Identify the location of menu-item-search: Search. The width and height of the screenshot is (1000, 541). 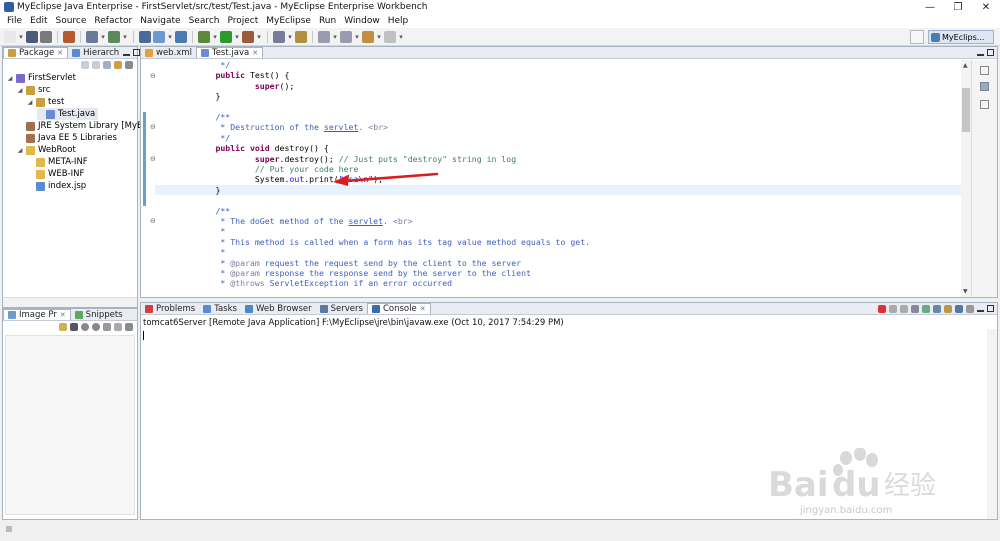
(204, 21).